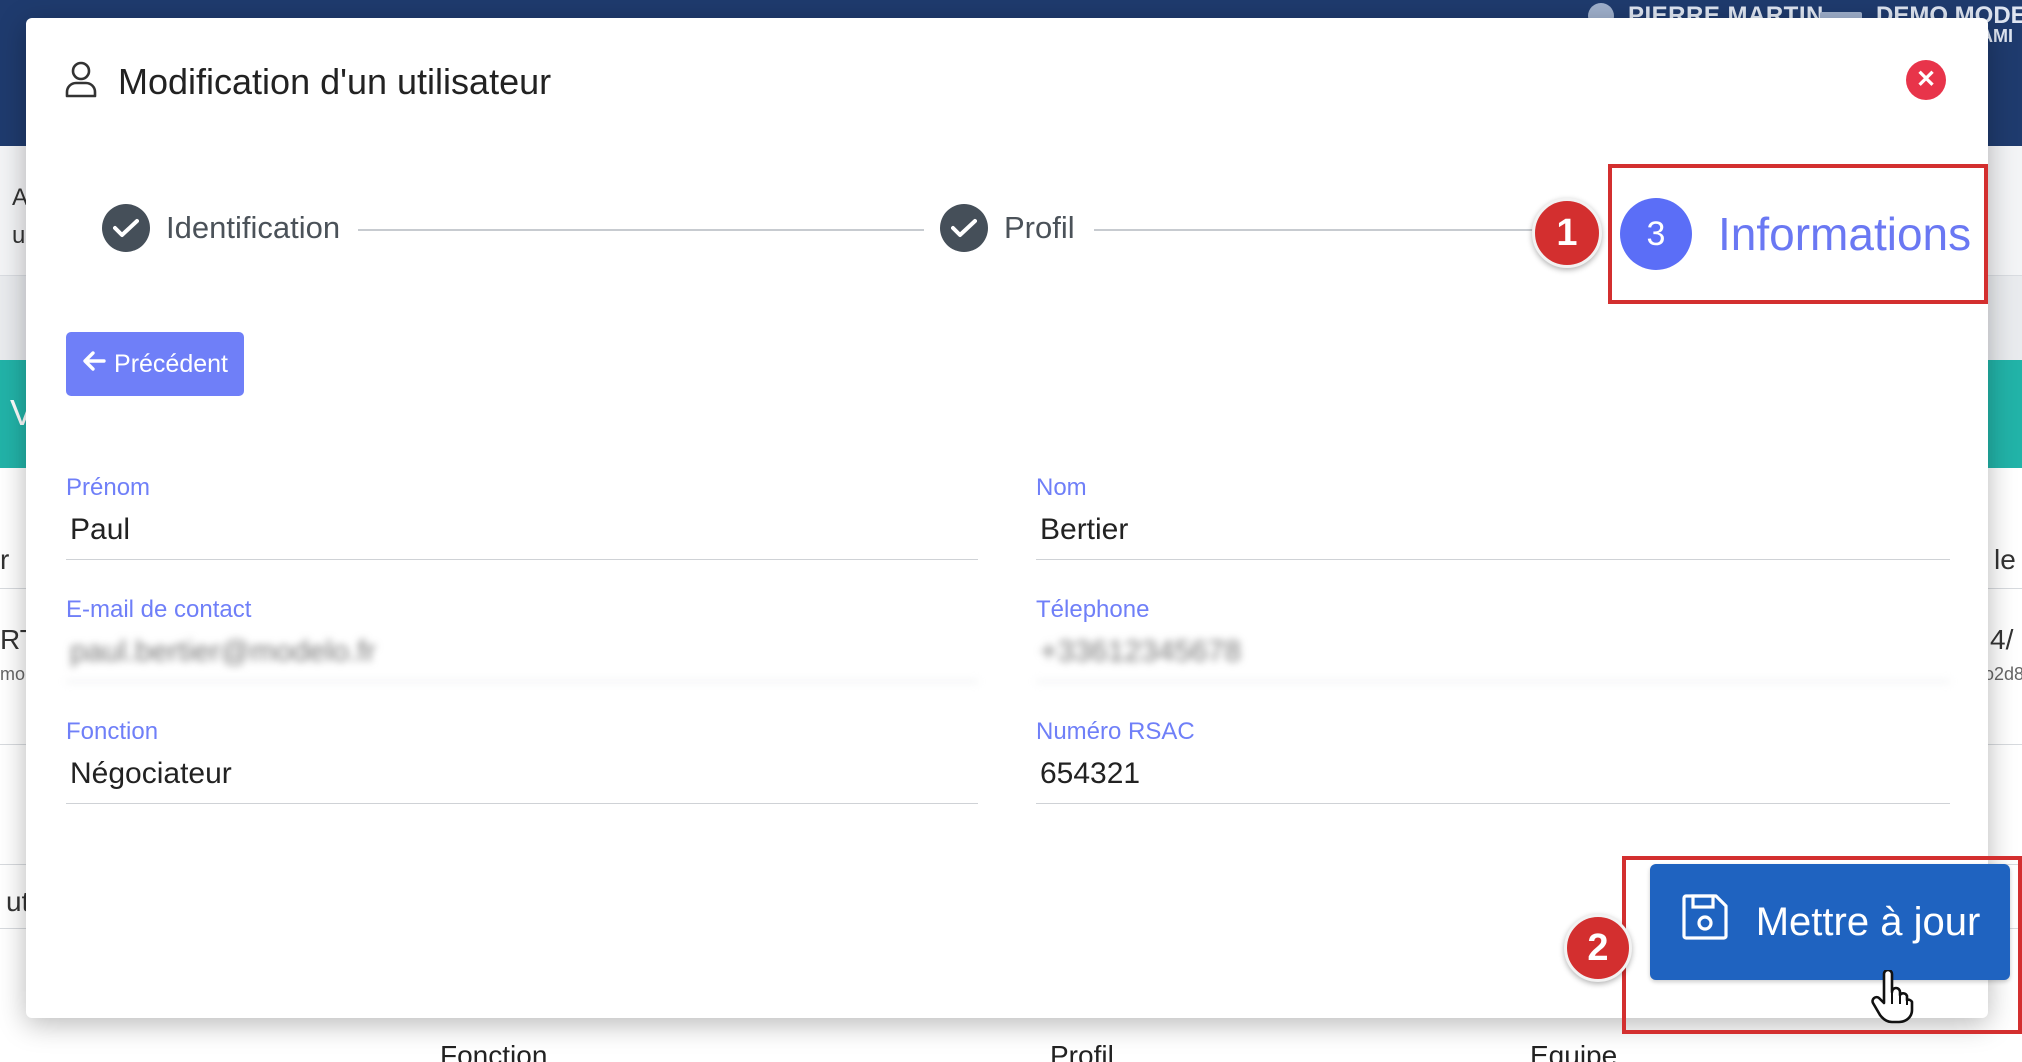 Image resolution: width=2022 pixels, height=1062 pixels. I want to click on close-icon: ✕, so click(1926, 79).